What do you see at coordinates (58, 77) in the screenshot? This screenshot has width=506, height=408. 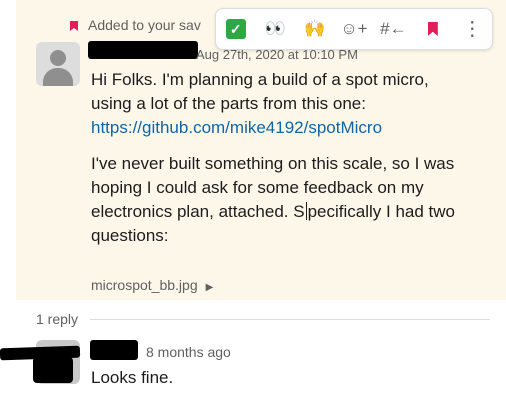 I see `avatar-body-shape` at bounding box center [58, 77].